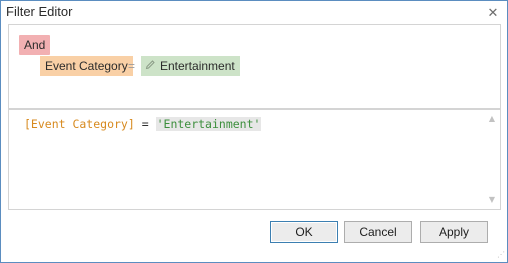  I want to click on expression-operator-token: =, so click(145, 124).